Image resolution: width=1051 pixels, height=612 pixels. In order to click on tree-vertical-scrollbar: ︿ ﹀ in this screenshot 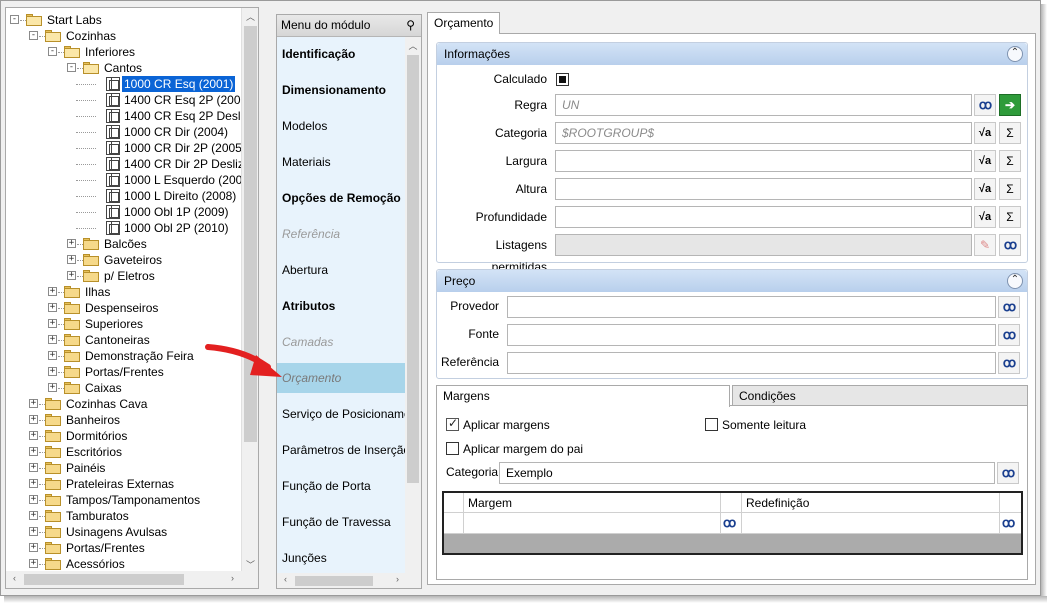, I will do `click(249, 290)`.